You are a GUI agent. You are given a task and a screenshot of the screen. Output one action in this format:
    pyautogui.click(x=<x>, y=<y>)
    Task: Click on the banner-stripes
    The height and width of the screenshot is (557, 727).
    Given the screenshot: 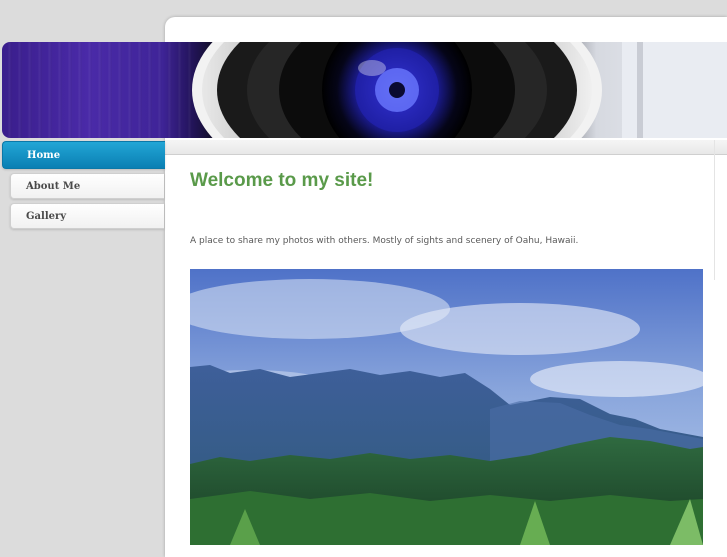 What is the action you would take?
    pyautogui.click(x=97, y=90)
    